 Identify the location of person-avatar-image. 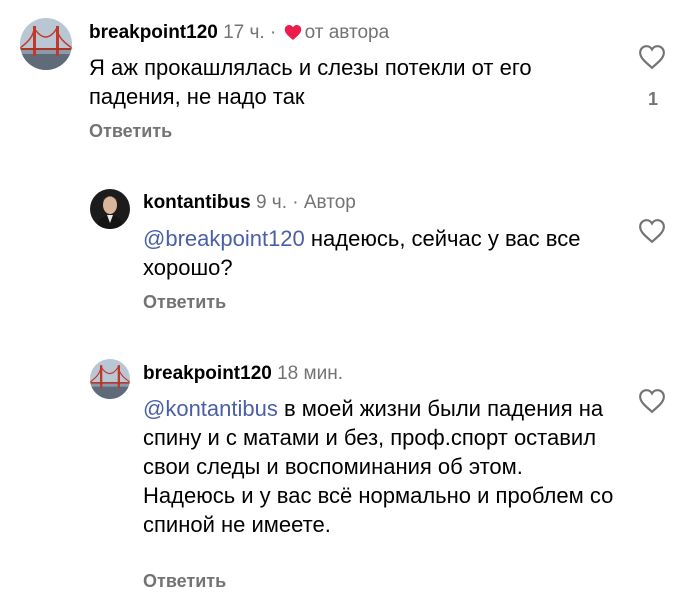
(110, 209).